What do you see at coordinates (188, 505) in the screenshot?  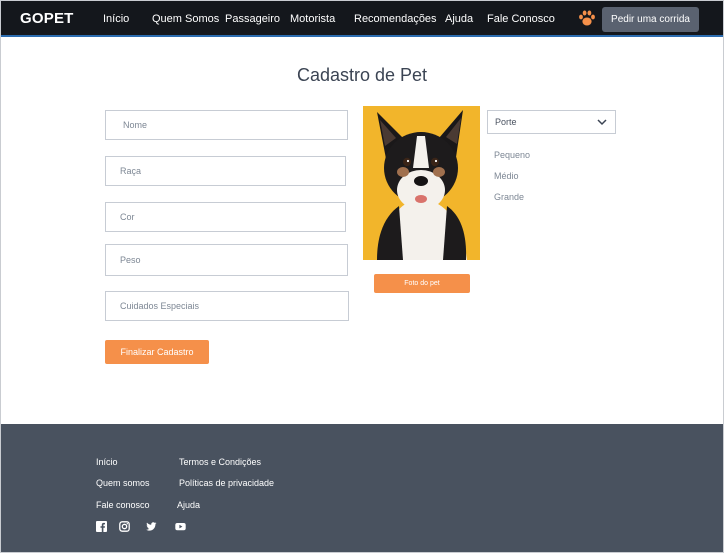 I see `footer-link-ajuda: Ajuda` at bounding box center [188, 505].